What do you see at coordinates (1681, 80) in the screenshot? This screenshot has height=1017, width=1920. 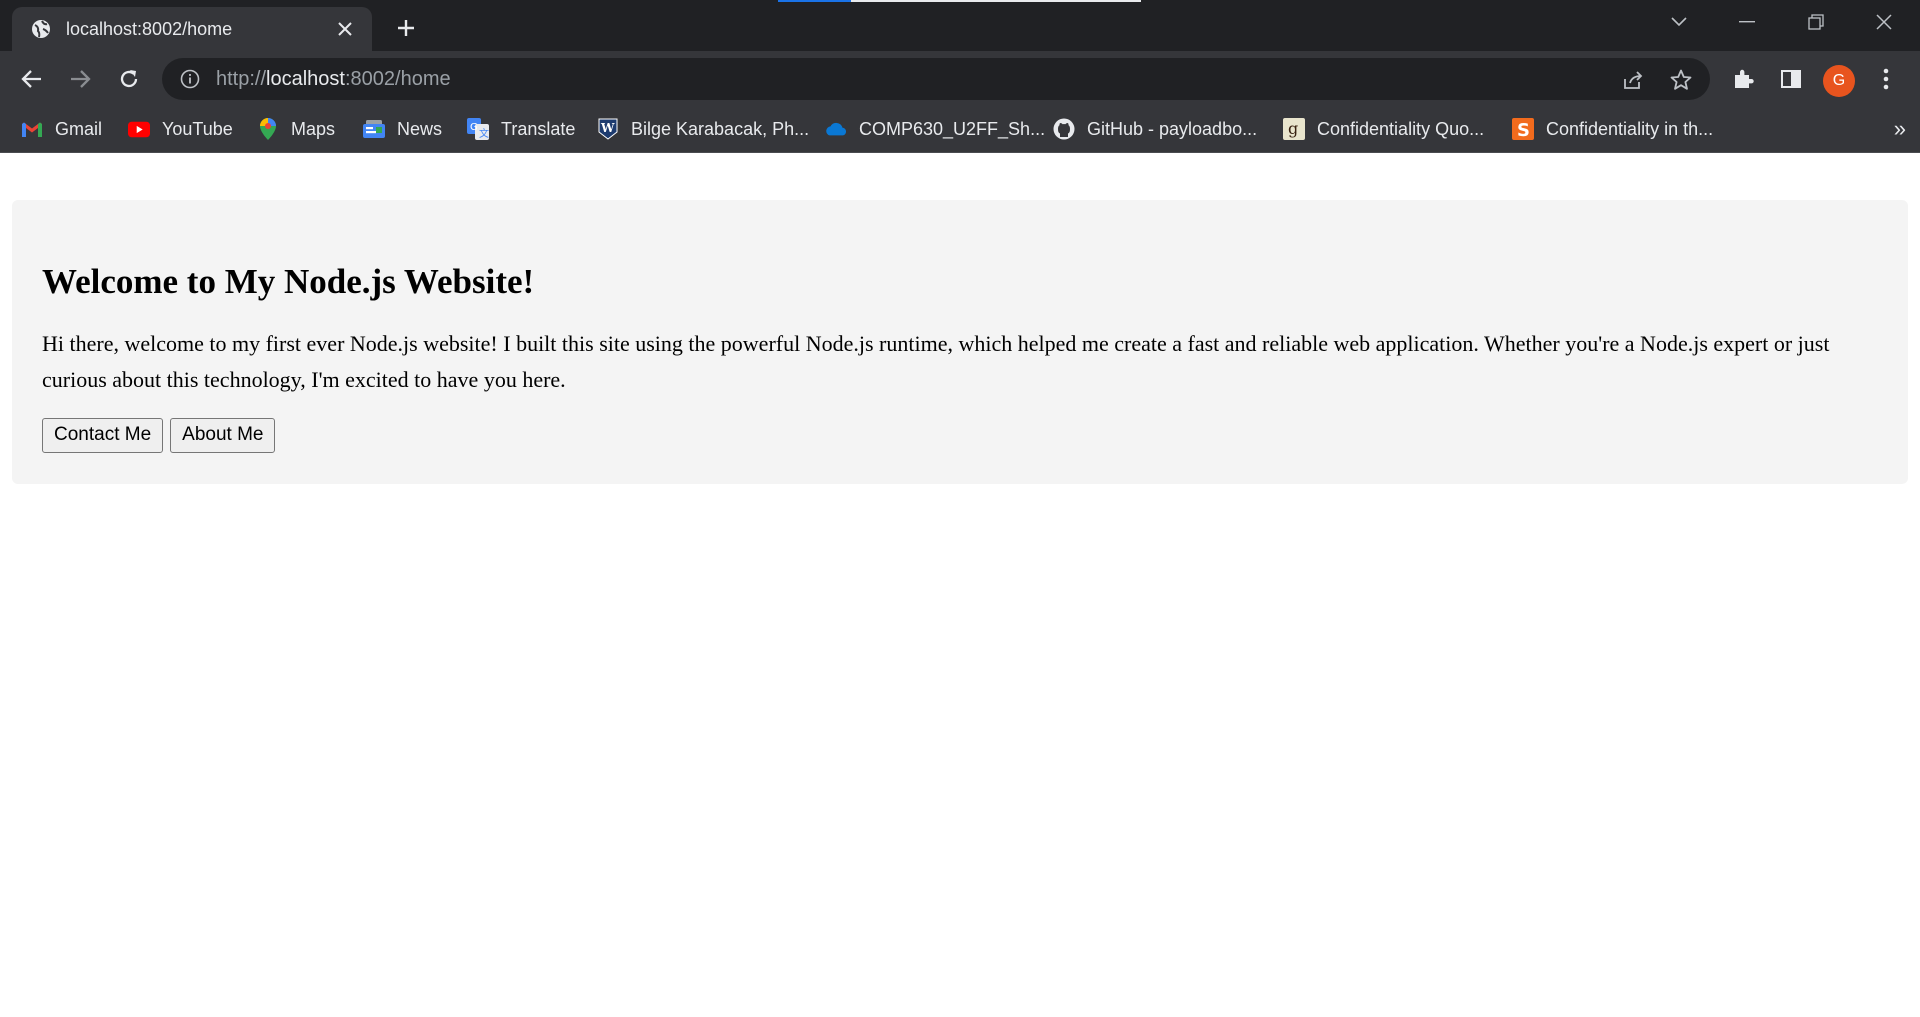 I see `bookmark-star-icon` at bounding box center [1681, 80].